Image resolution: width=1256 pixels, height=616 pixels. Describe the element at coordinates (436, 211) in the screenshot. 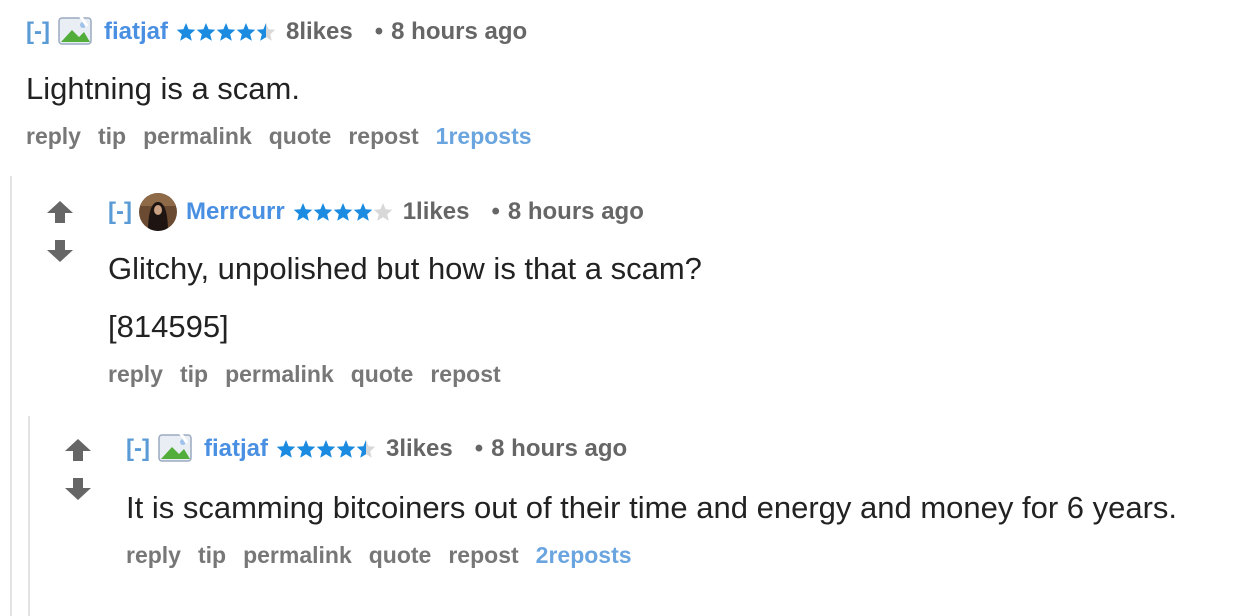

I see `likes-count: 1likes` at that location.